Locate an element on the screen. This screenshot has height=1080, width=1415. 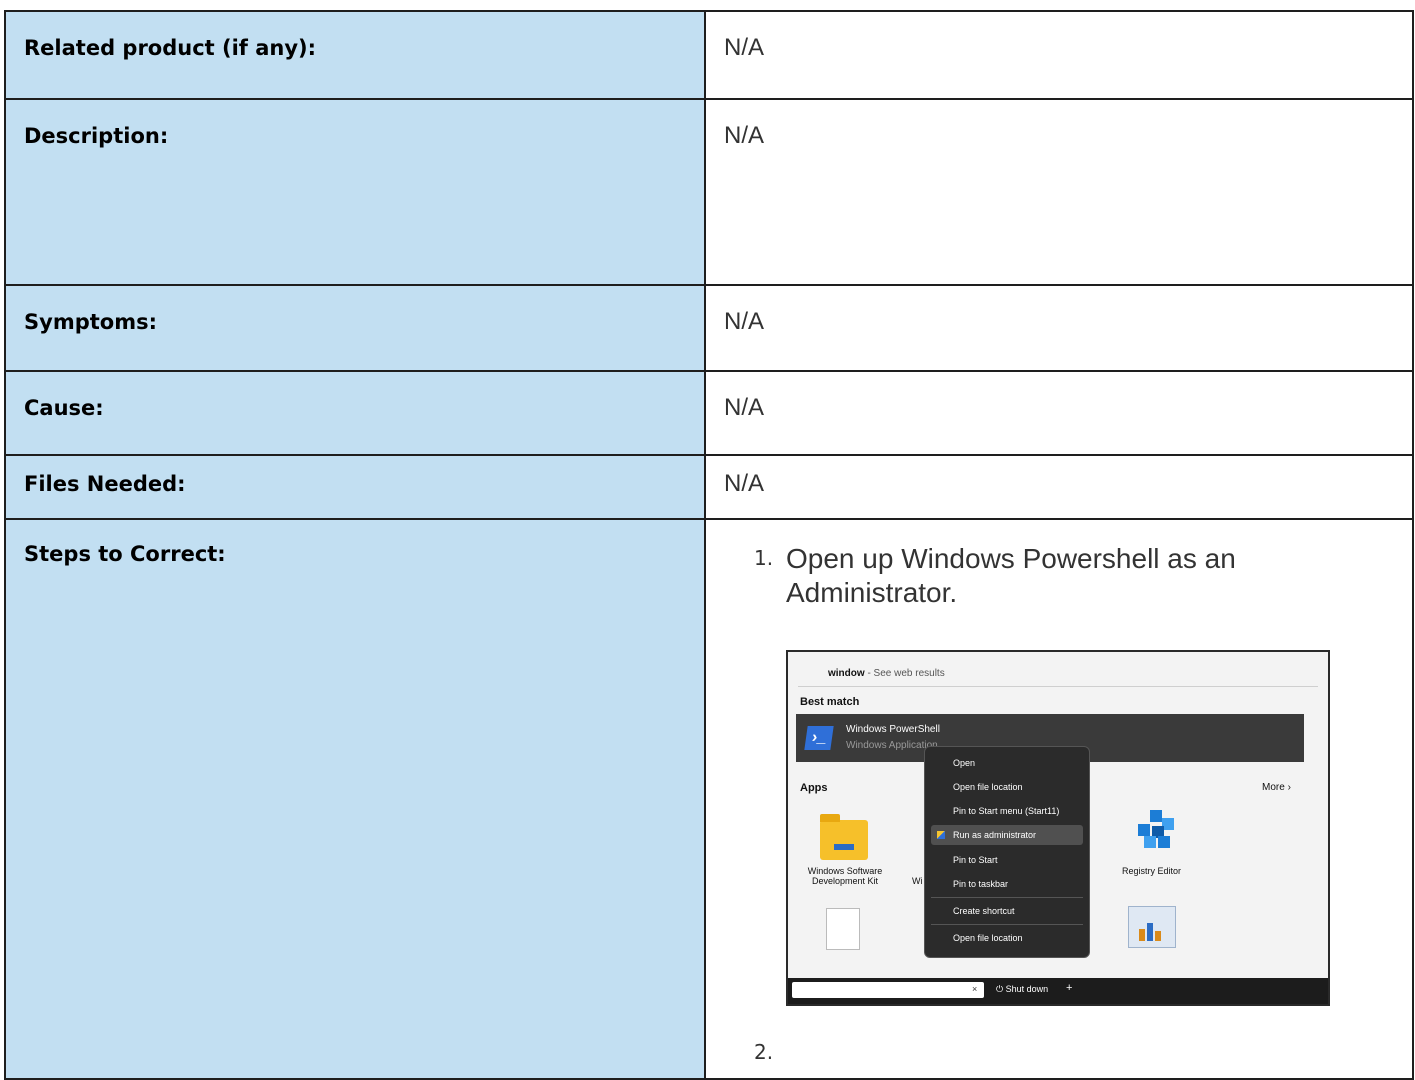
performance-chart-icon is located at coordinates (1152, 927).